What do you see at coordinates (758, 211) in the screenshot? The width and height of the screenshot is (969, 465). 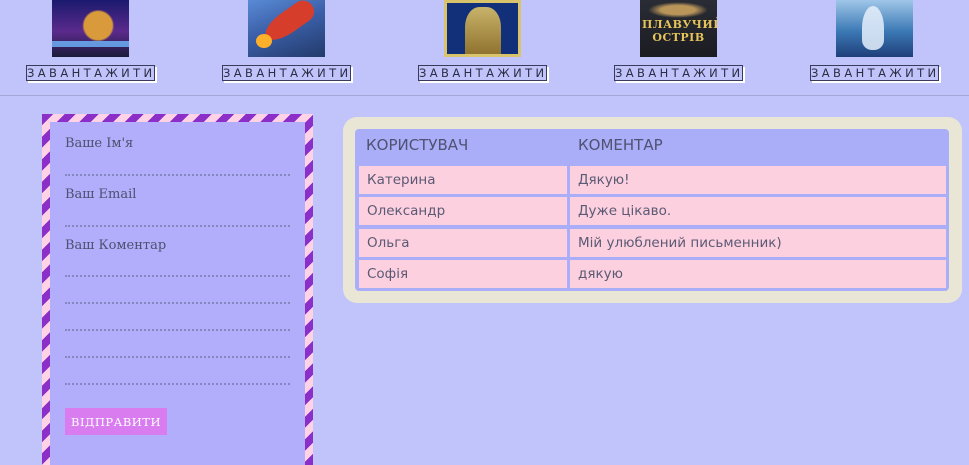 I see `table-cell-comment: Дуже цікаво.` at bounding box center [758, 211].